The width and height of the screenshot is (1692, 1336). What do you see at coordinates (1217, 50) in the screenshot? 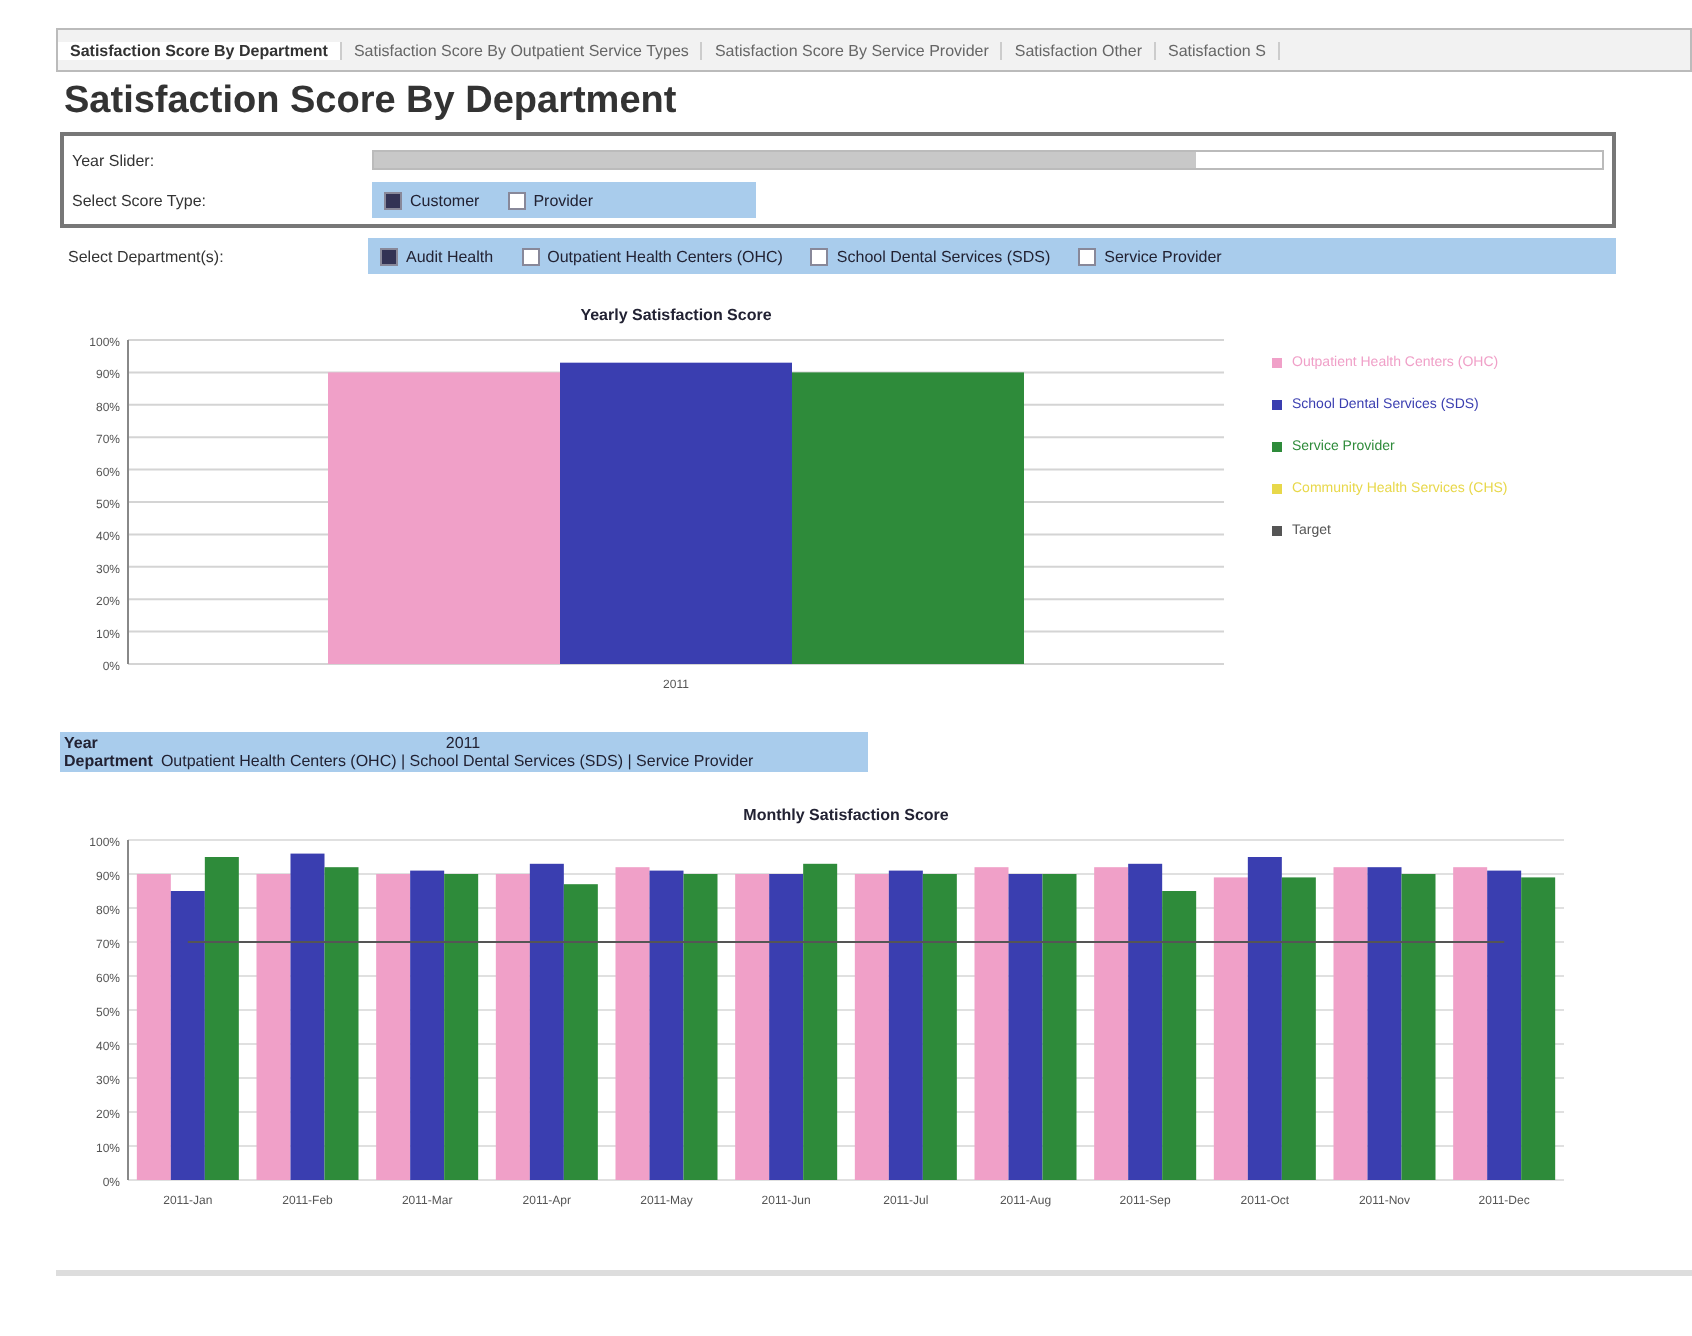
I see `tab: Satisfaction S` at bounding box center [1217, 50].